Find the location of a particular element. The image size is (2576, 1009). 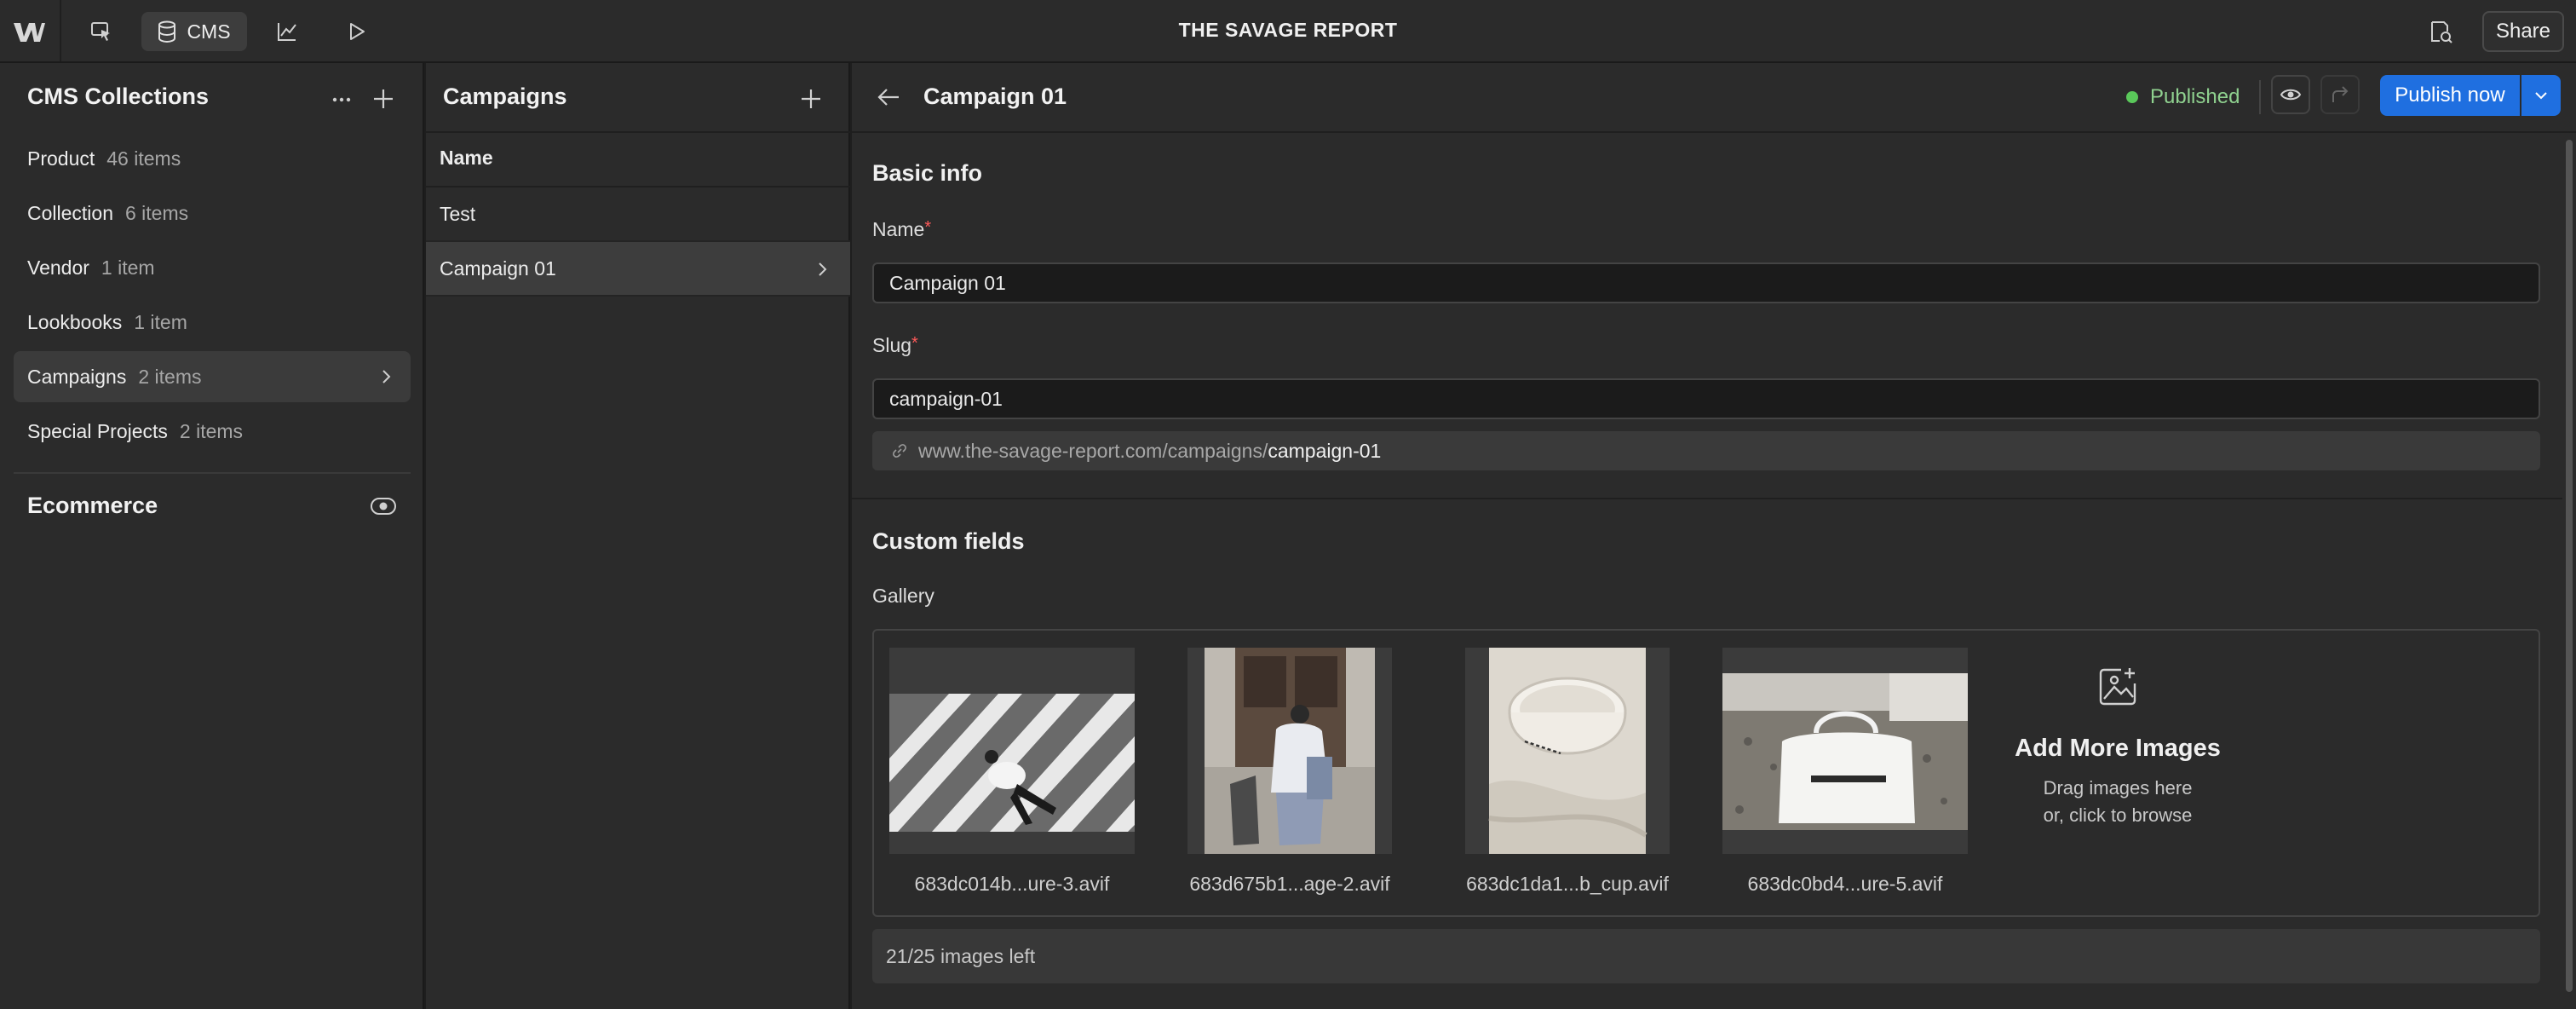

collection-item-special-projects: Special Projects 2 items is located at coordinates (213, 431).